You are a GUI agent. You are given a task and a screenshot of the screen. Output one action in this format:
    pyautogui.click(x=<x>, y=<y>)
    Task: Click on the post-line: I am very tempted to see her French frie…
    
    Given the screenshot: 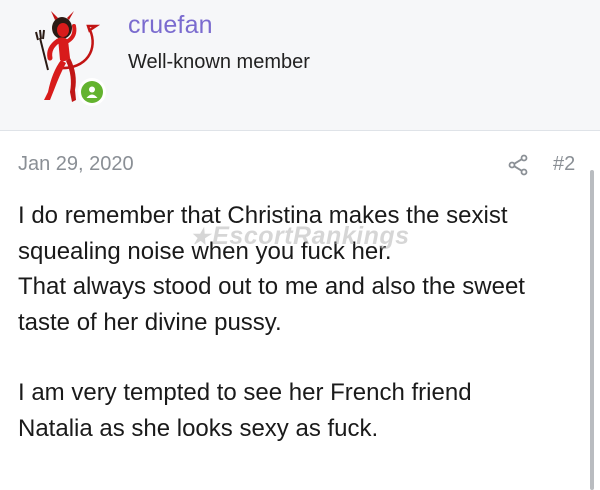 What is the action you would take?
    pyautogui.click(x=245, y=392)
    